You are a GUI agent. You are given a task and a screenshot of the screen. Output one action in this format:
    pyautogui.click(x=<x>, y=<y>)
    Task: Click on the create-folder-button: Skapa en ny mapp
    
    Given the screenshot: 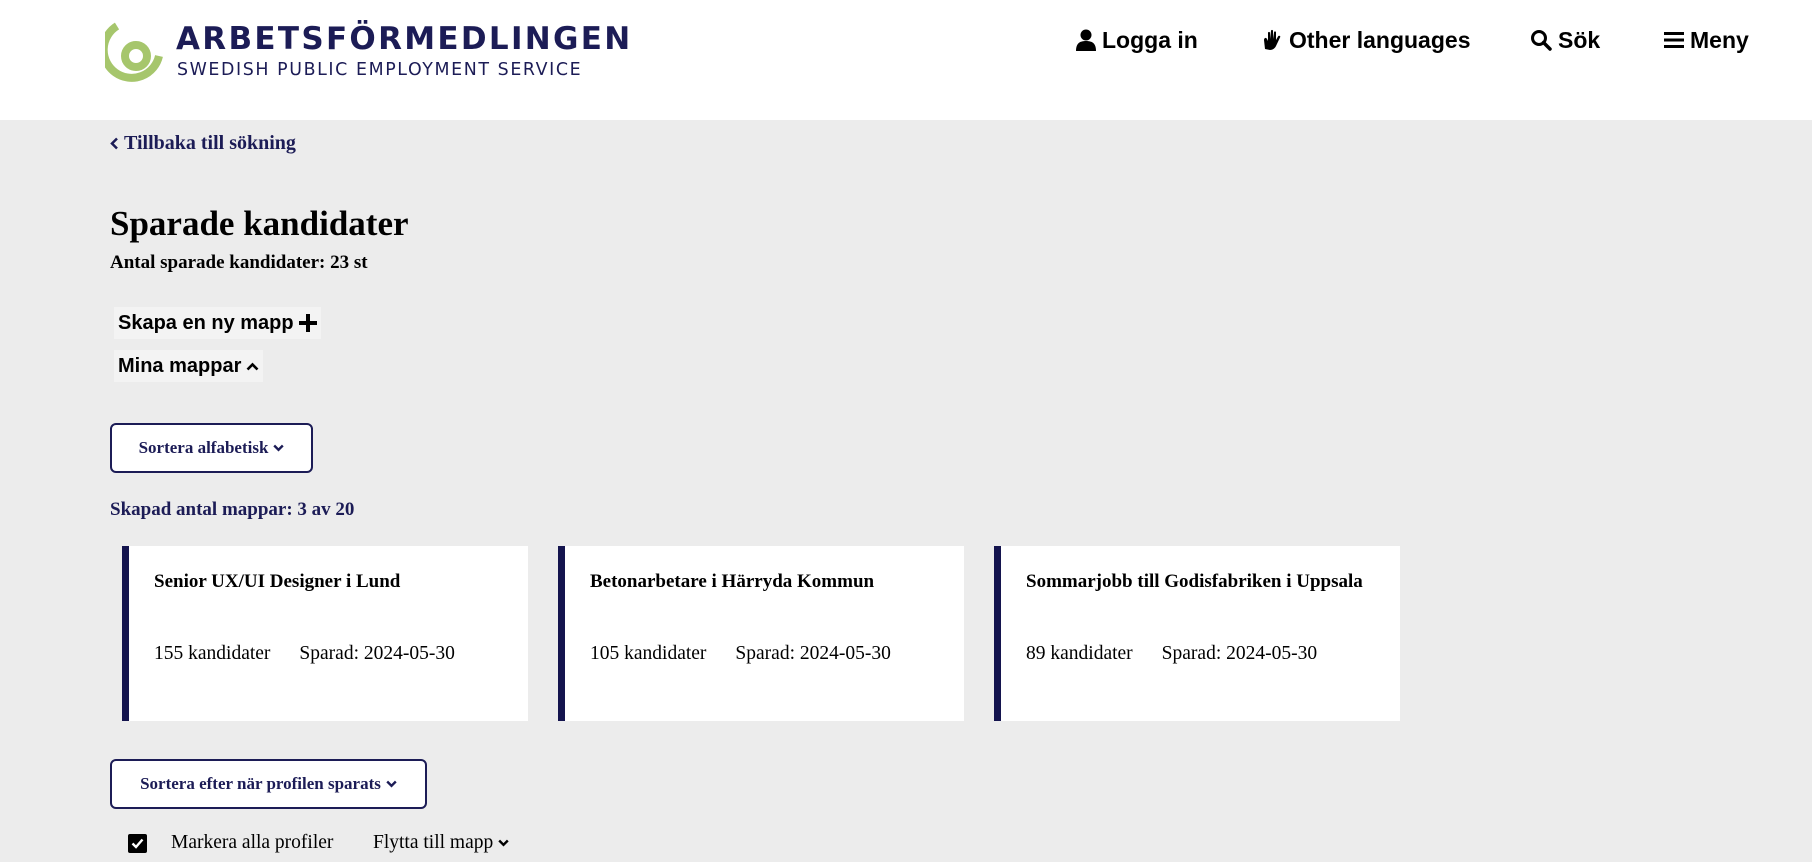 What is the action you would take?
    pyautogui.click(x=217, y=323)
    